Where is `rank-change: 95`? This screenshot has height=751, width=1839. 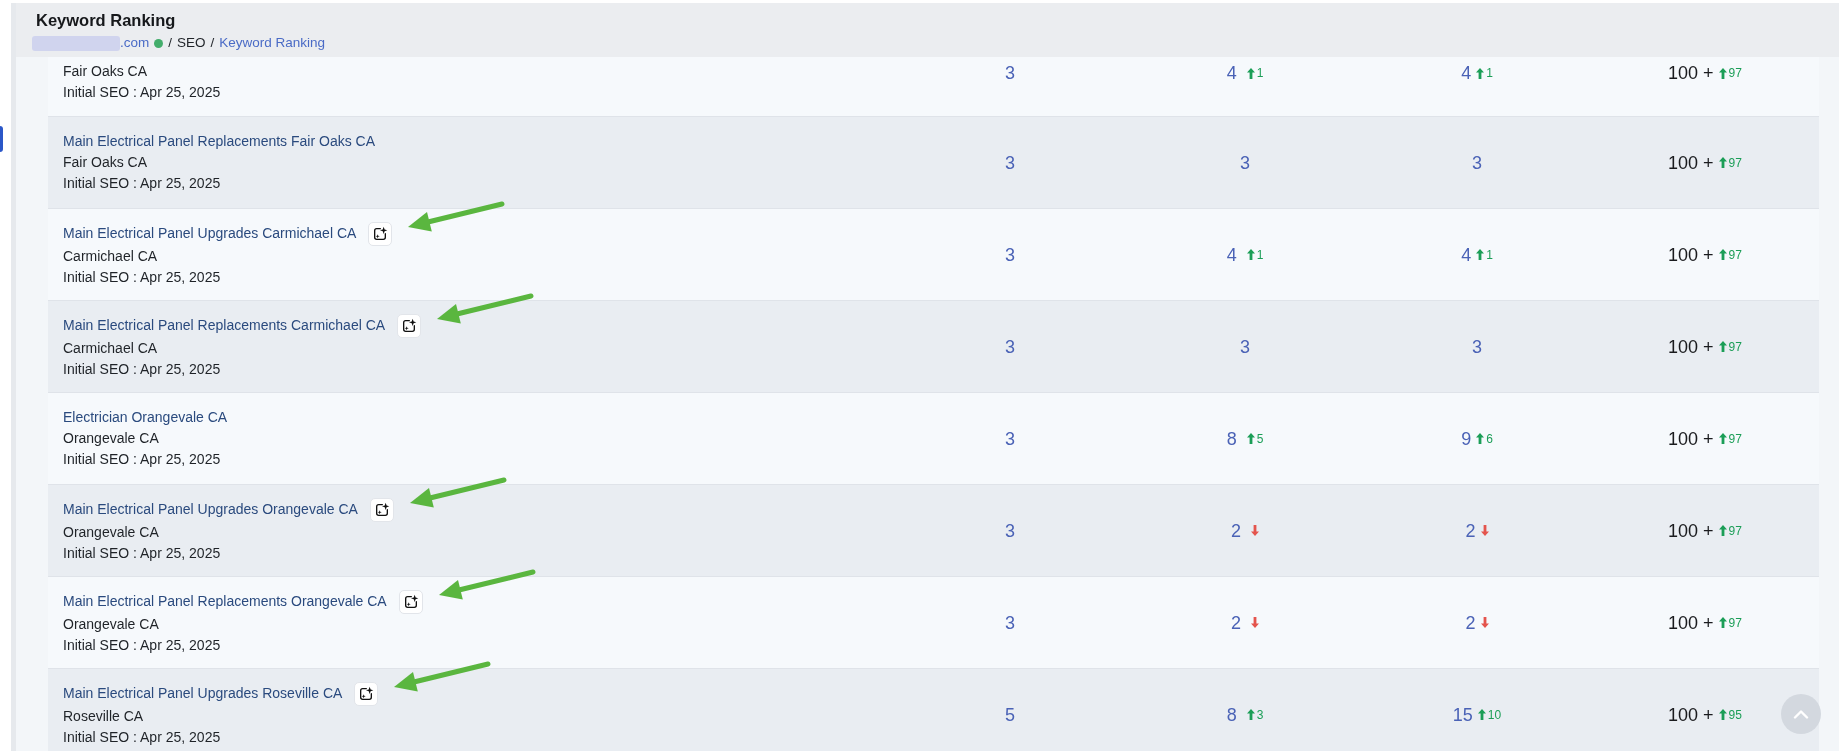
rank-change: 95 is located at coordinates (1735, 714).